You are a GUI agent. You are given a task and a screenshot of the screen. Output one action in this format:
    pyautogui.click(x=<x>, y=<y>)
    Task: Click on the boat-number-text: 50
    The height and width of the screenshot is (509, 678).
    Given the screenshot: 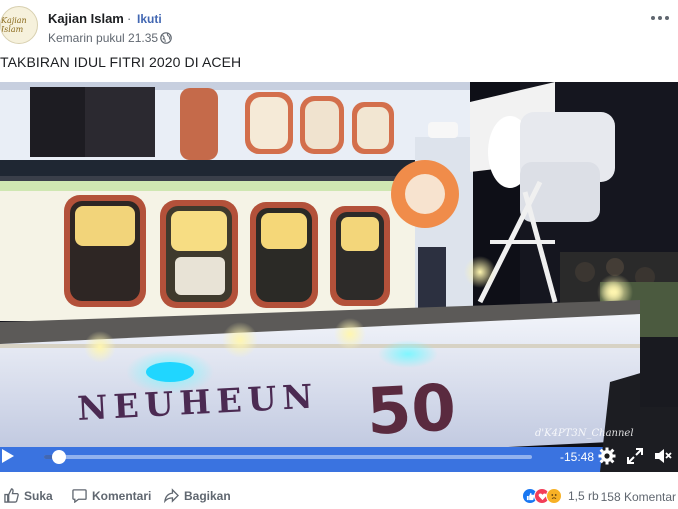 What is the action you would take?
    pyautogui.click(x=411, y=410)
    